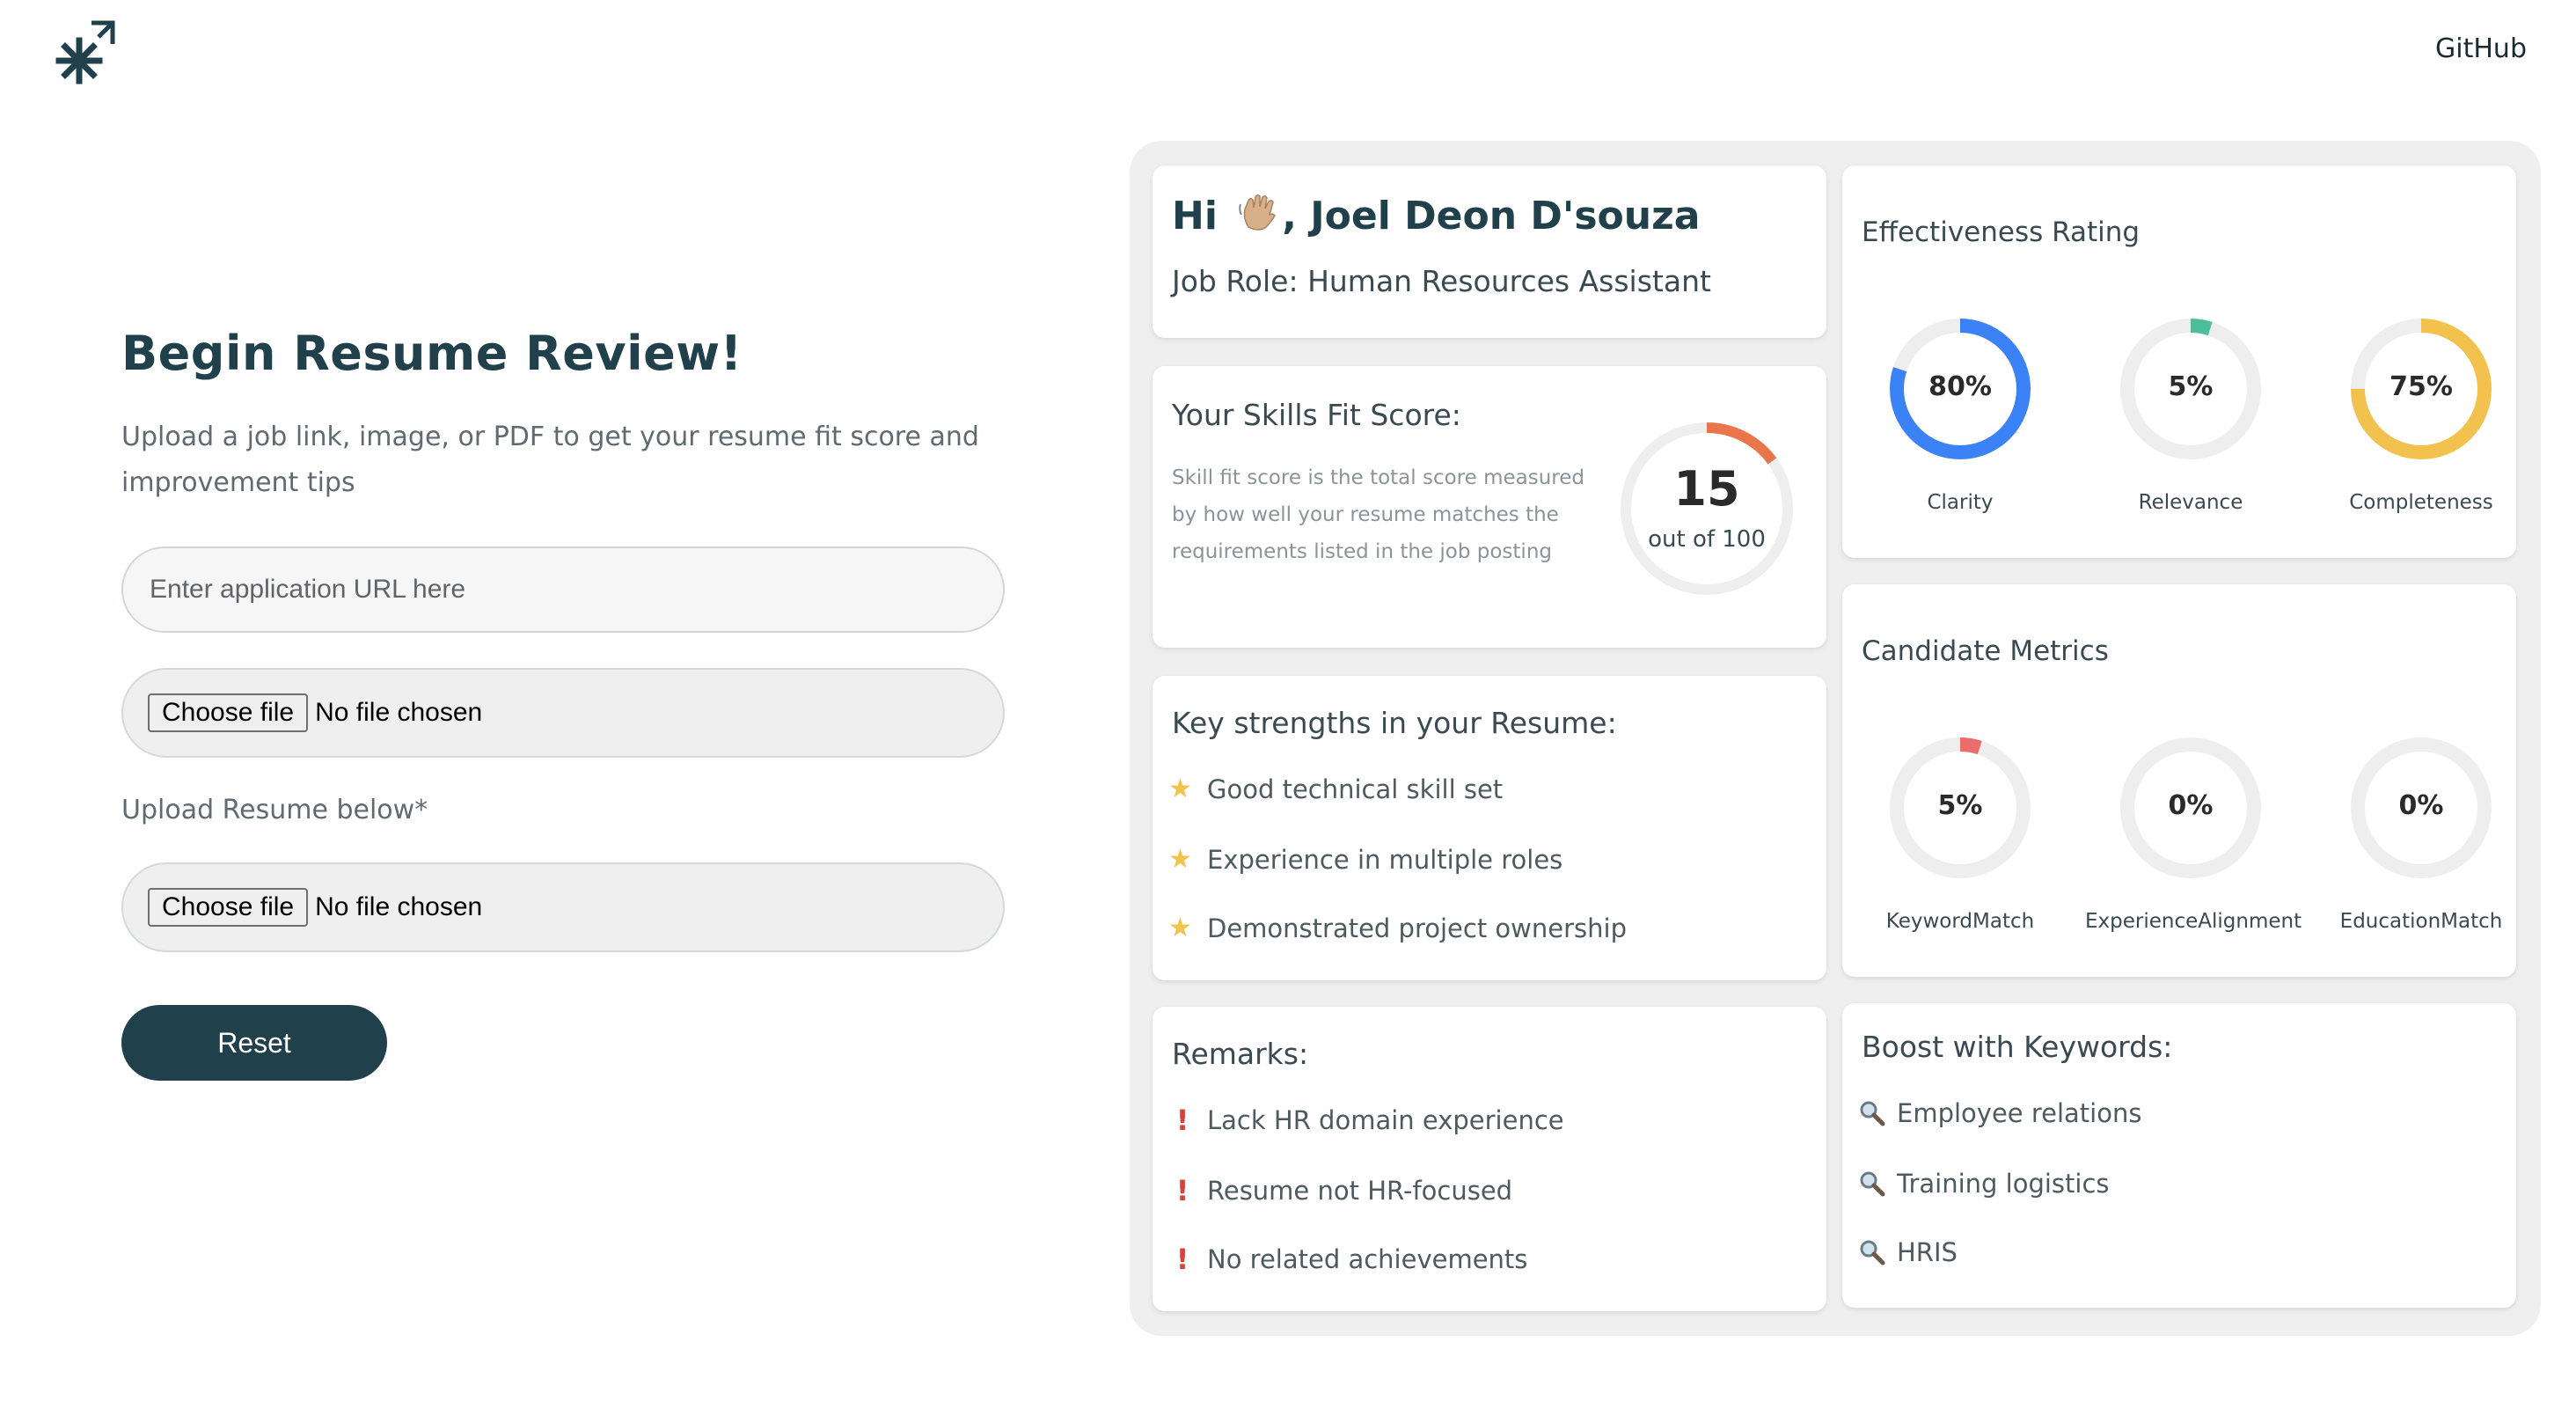  I want to click on effectiveness-metric-gauge: 80%, so click(1960, 389).